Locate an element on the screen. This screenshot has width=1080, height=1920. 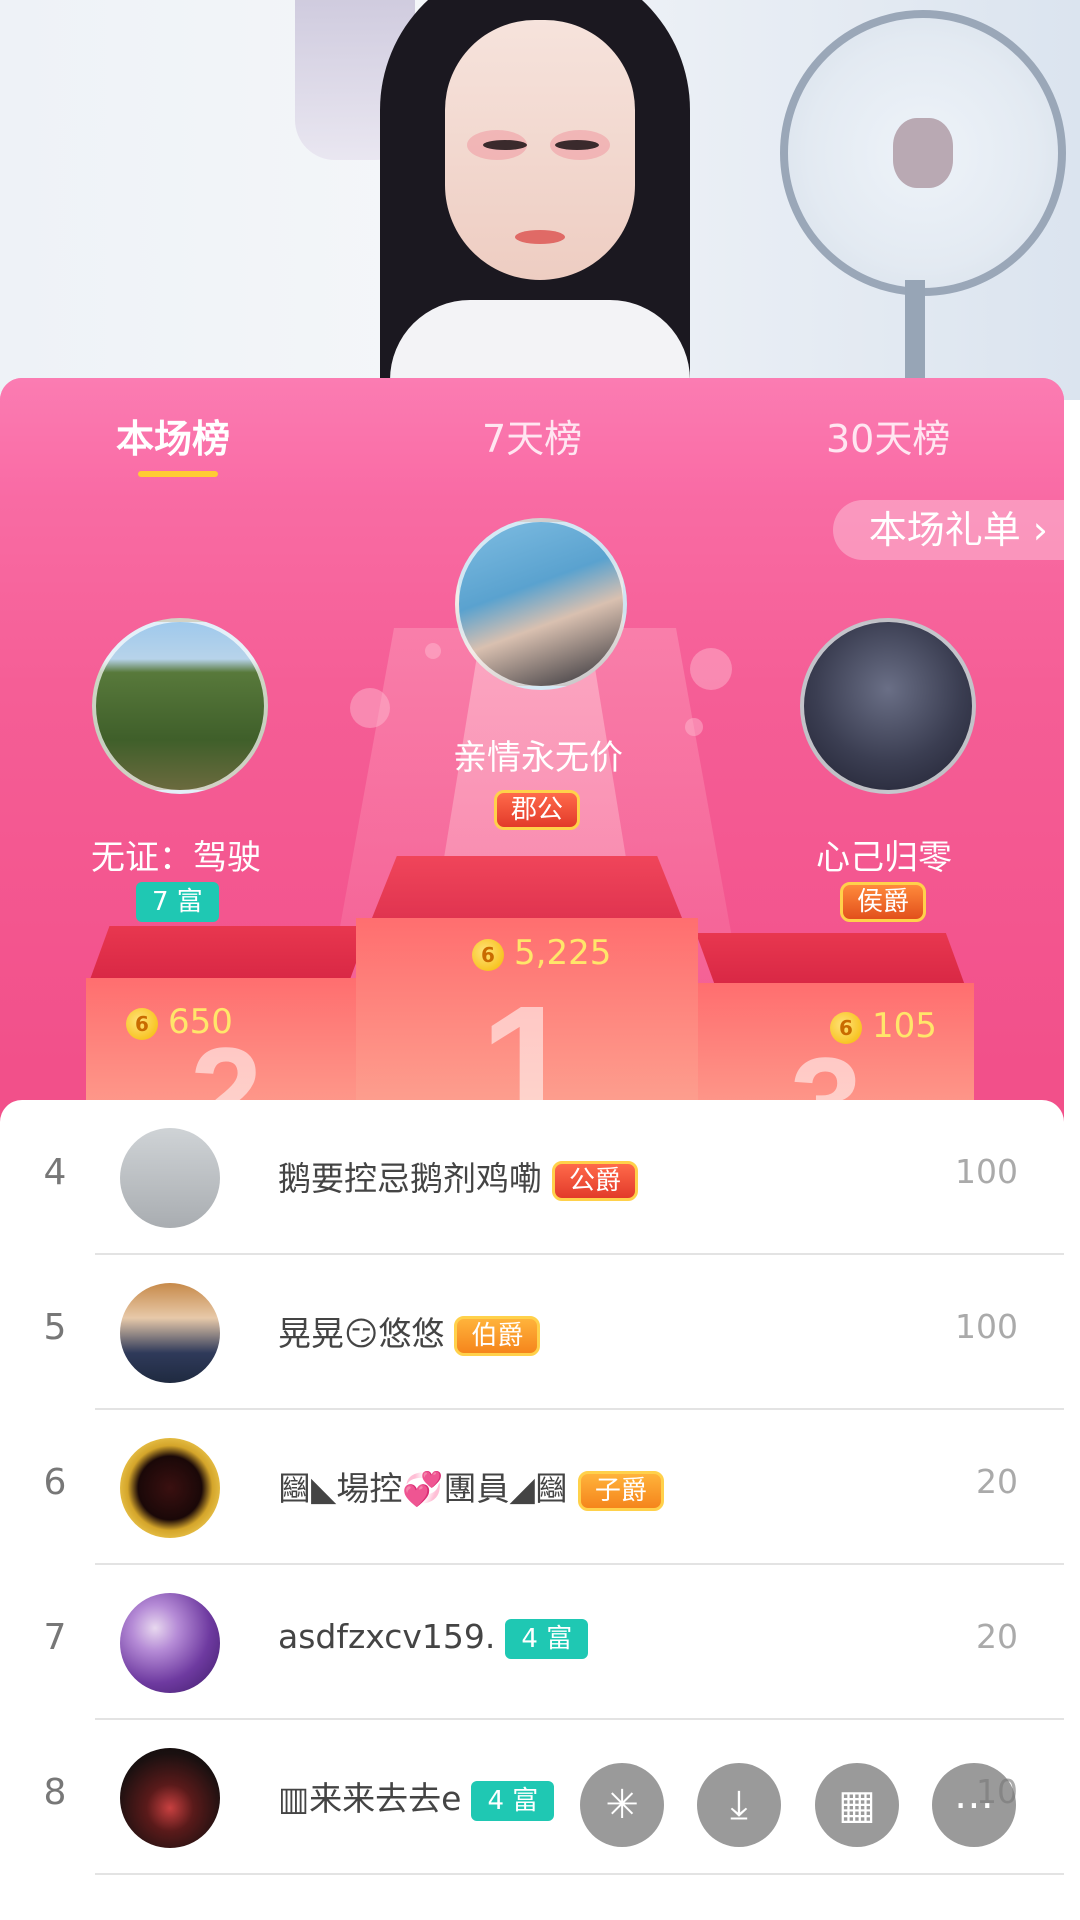
noble-badge: 公爵 is located at coordinates (595, 1180).